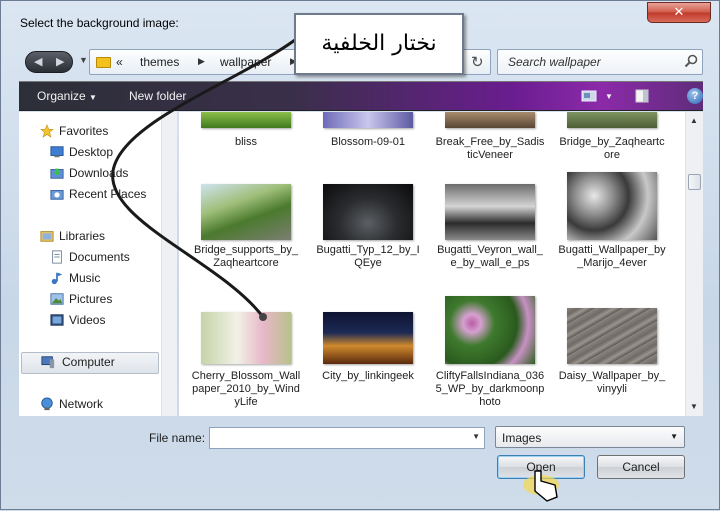 Image resolution: width=720 pixels, height=511 pixels. I want to click on new-folder-button: New folder, so click(157, 96).